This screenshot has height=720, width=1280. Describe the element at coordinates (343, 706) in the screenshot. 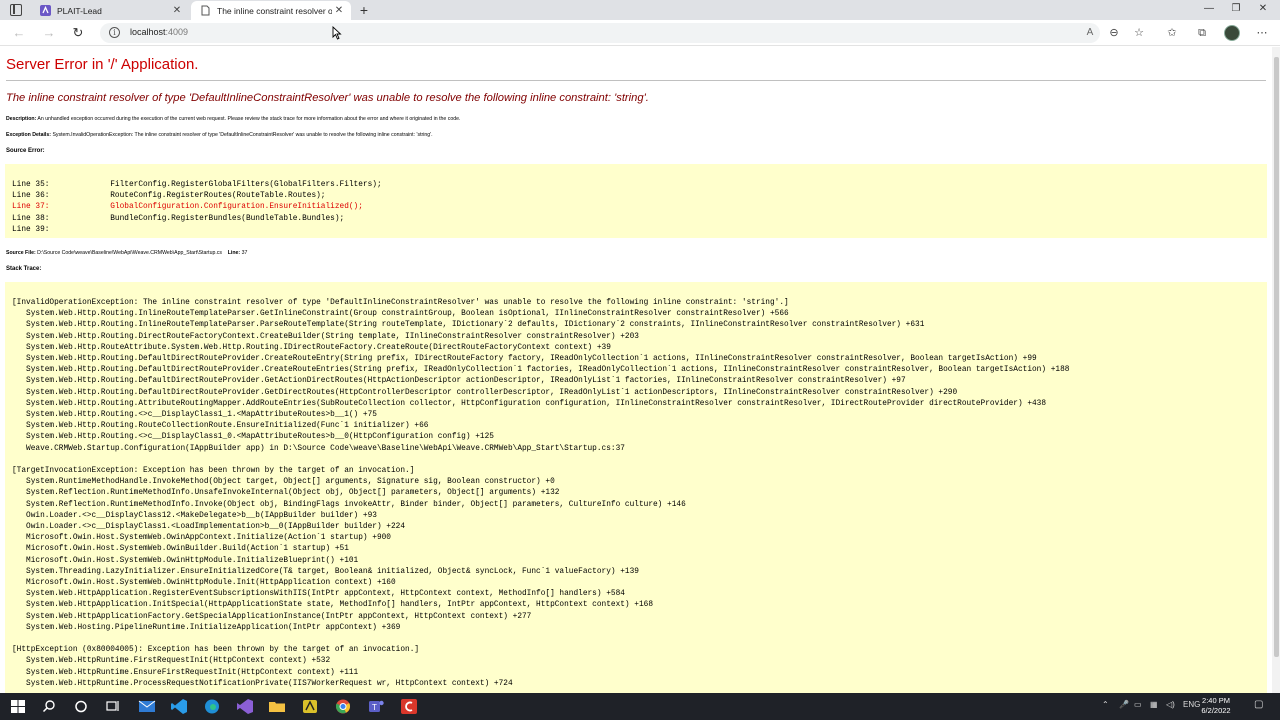

I see `chrome-icon` at that location.